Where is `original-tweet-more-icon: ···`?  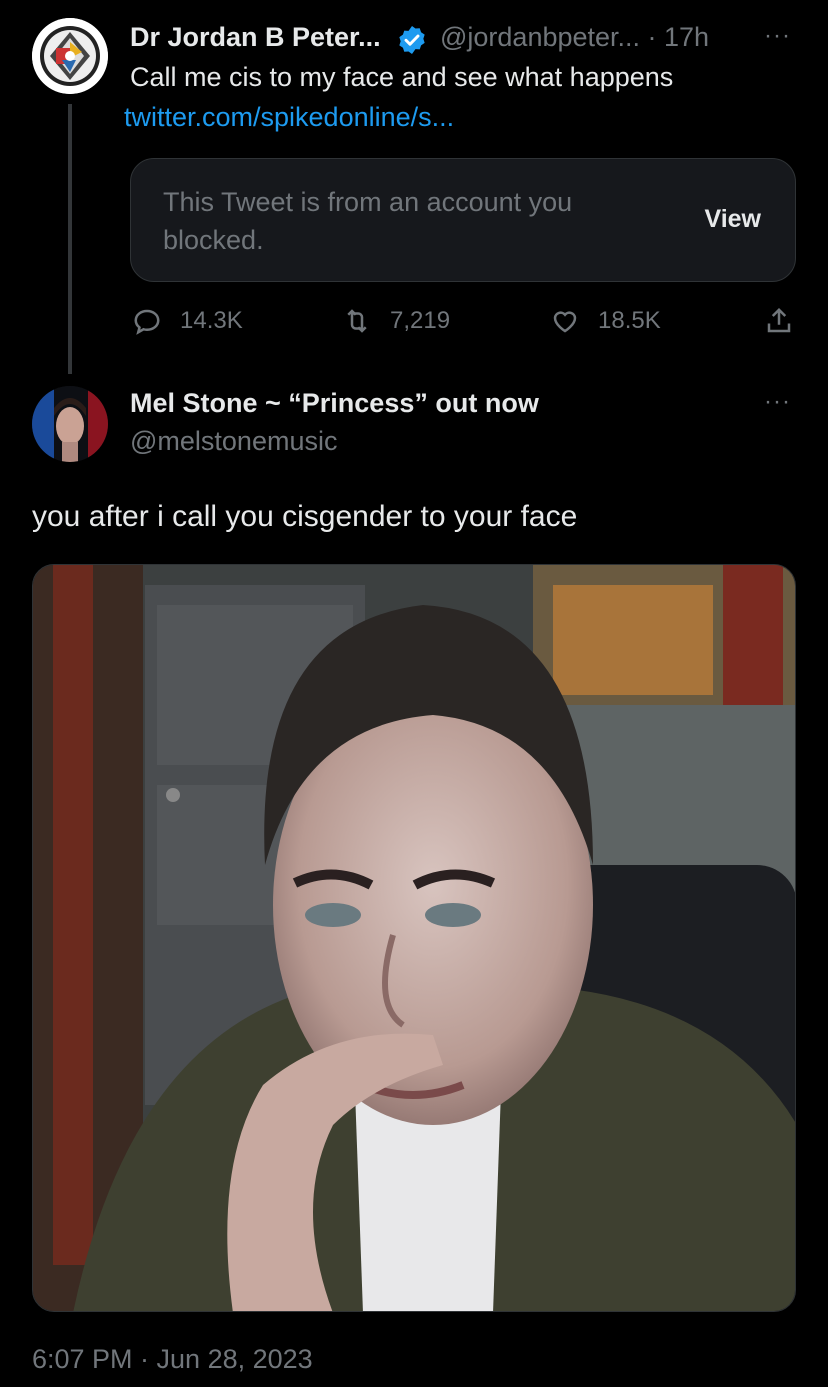 original-tweet-more-icon: ··· is located at coordinates (777, 36).